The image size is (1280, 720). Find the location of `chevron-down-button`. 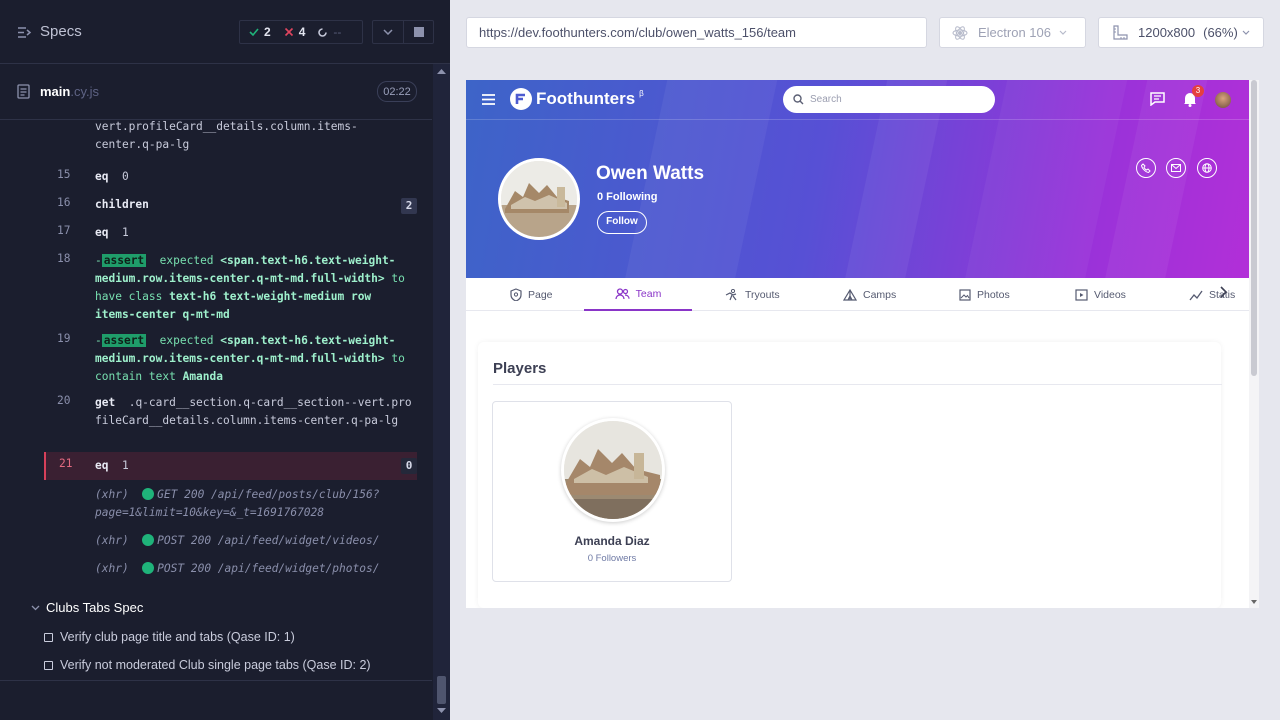

chevron-down-button is located at coordinates (388, 32).